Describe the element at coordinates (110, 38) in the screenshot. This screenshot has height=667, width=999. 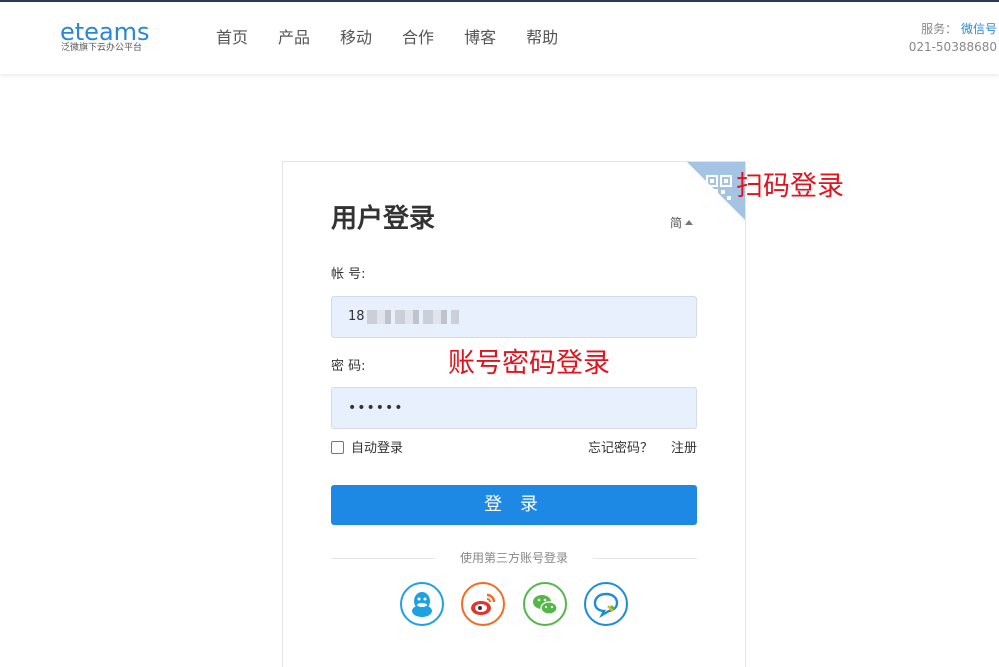
I see `eteams-logo: eteams 泛微旗下云办公平台` at that location.